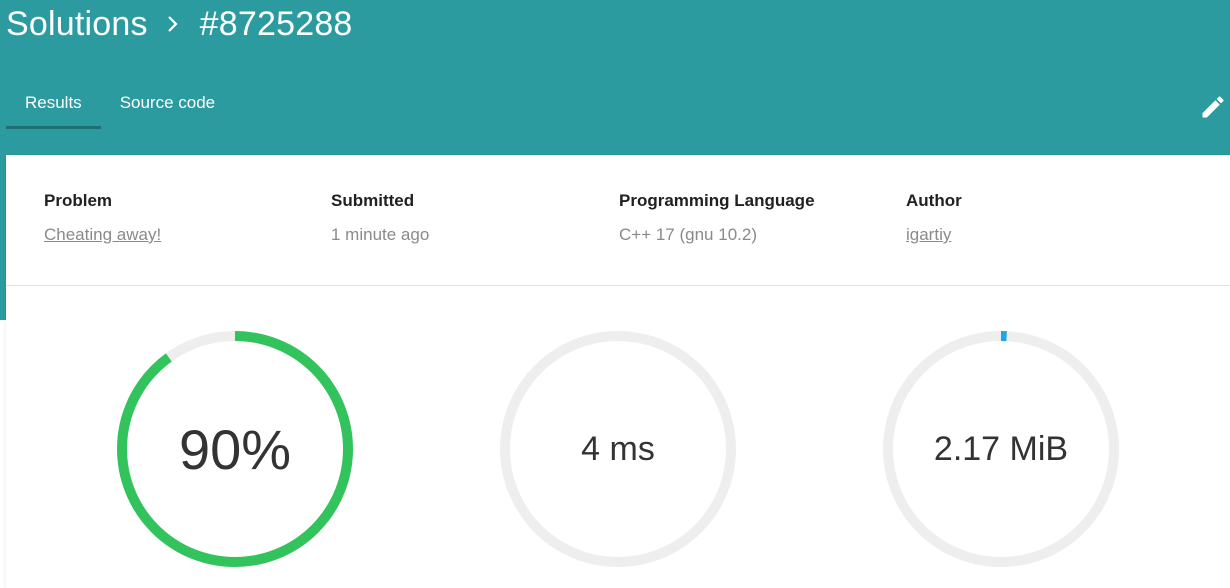 This screenshot has width=1230, height=588. What do you see at coordinates (1213, 107) in the screenshot?
I see `pencil-icon` at bounding box center [1213, 107].